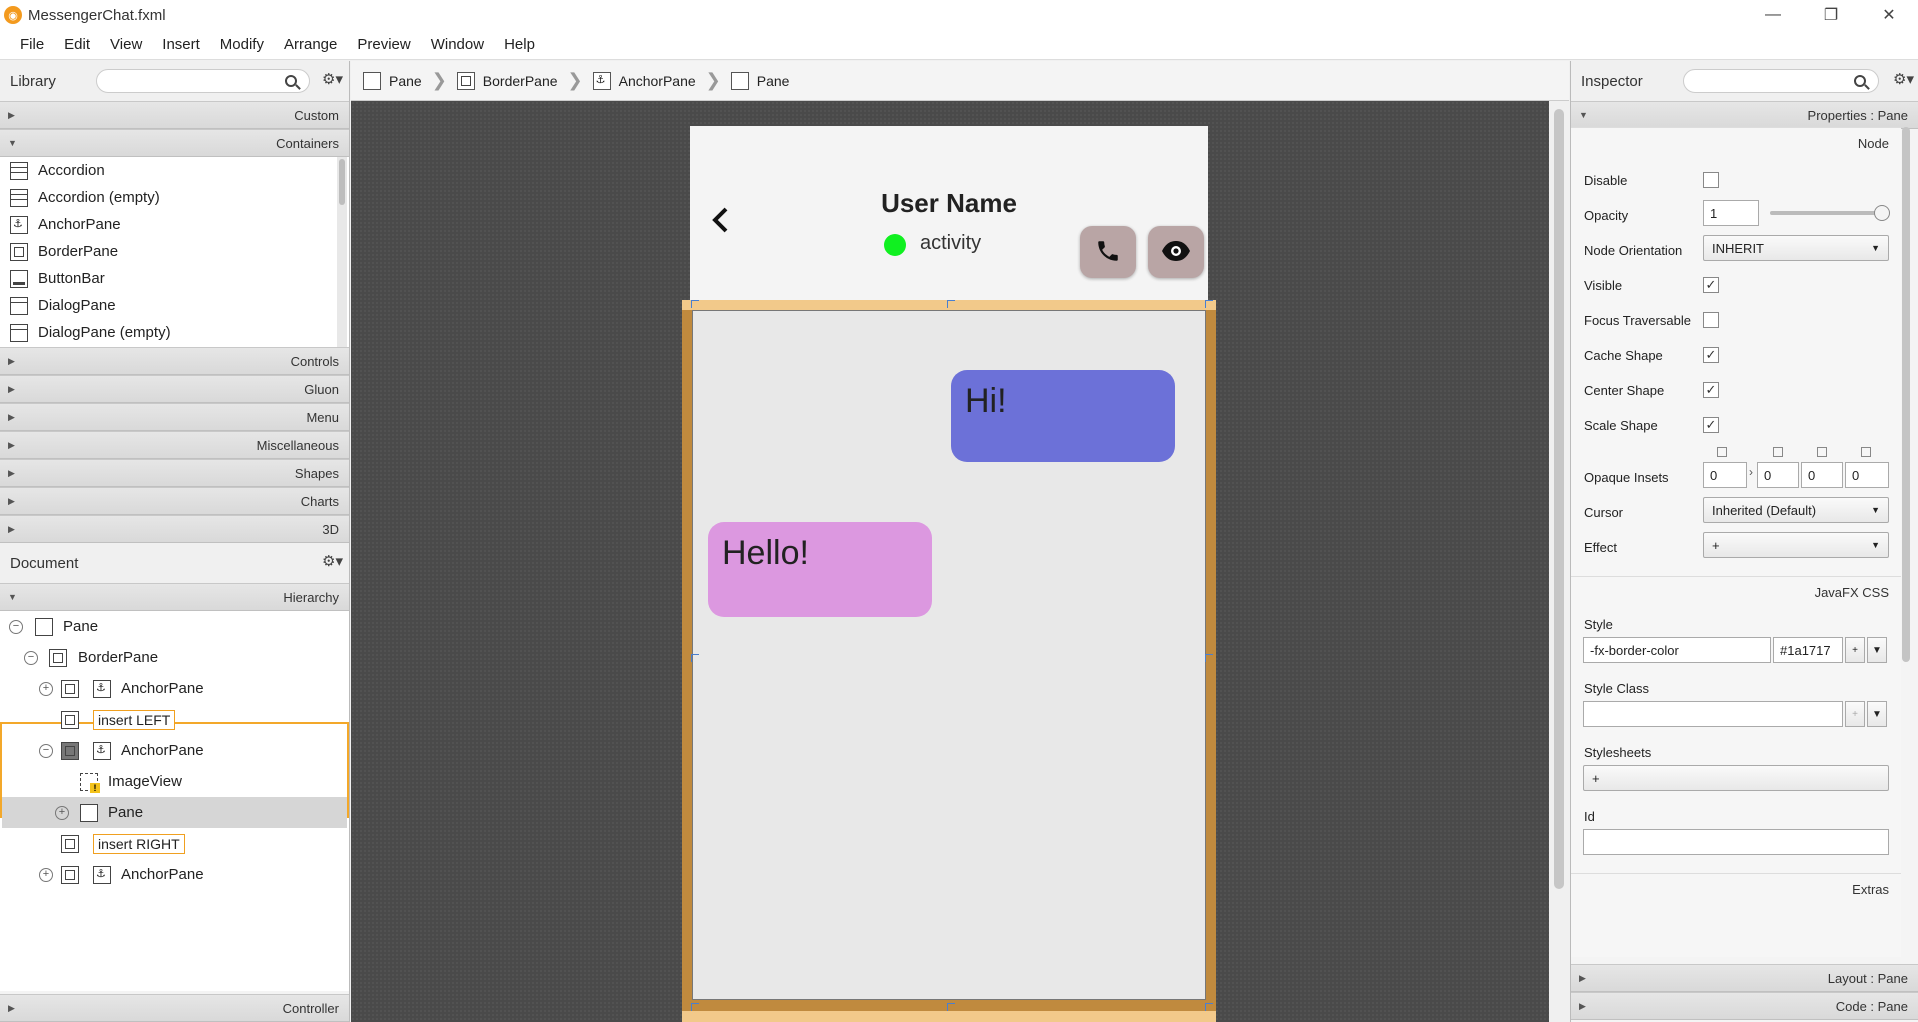  What do you see at coordinates (332, 561) in the screenshot?
I see `document-gear-icon: ⚙▾` at bounding box center [332, 561].